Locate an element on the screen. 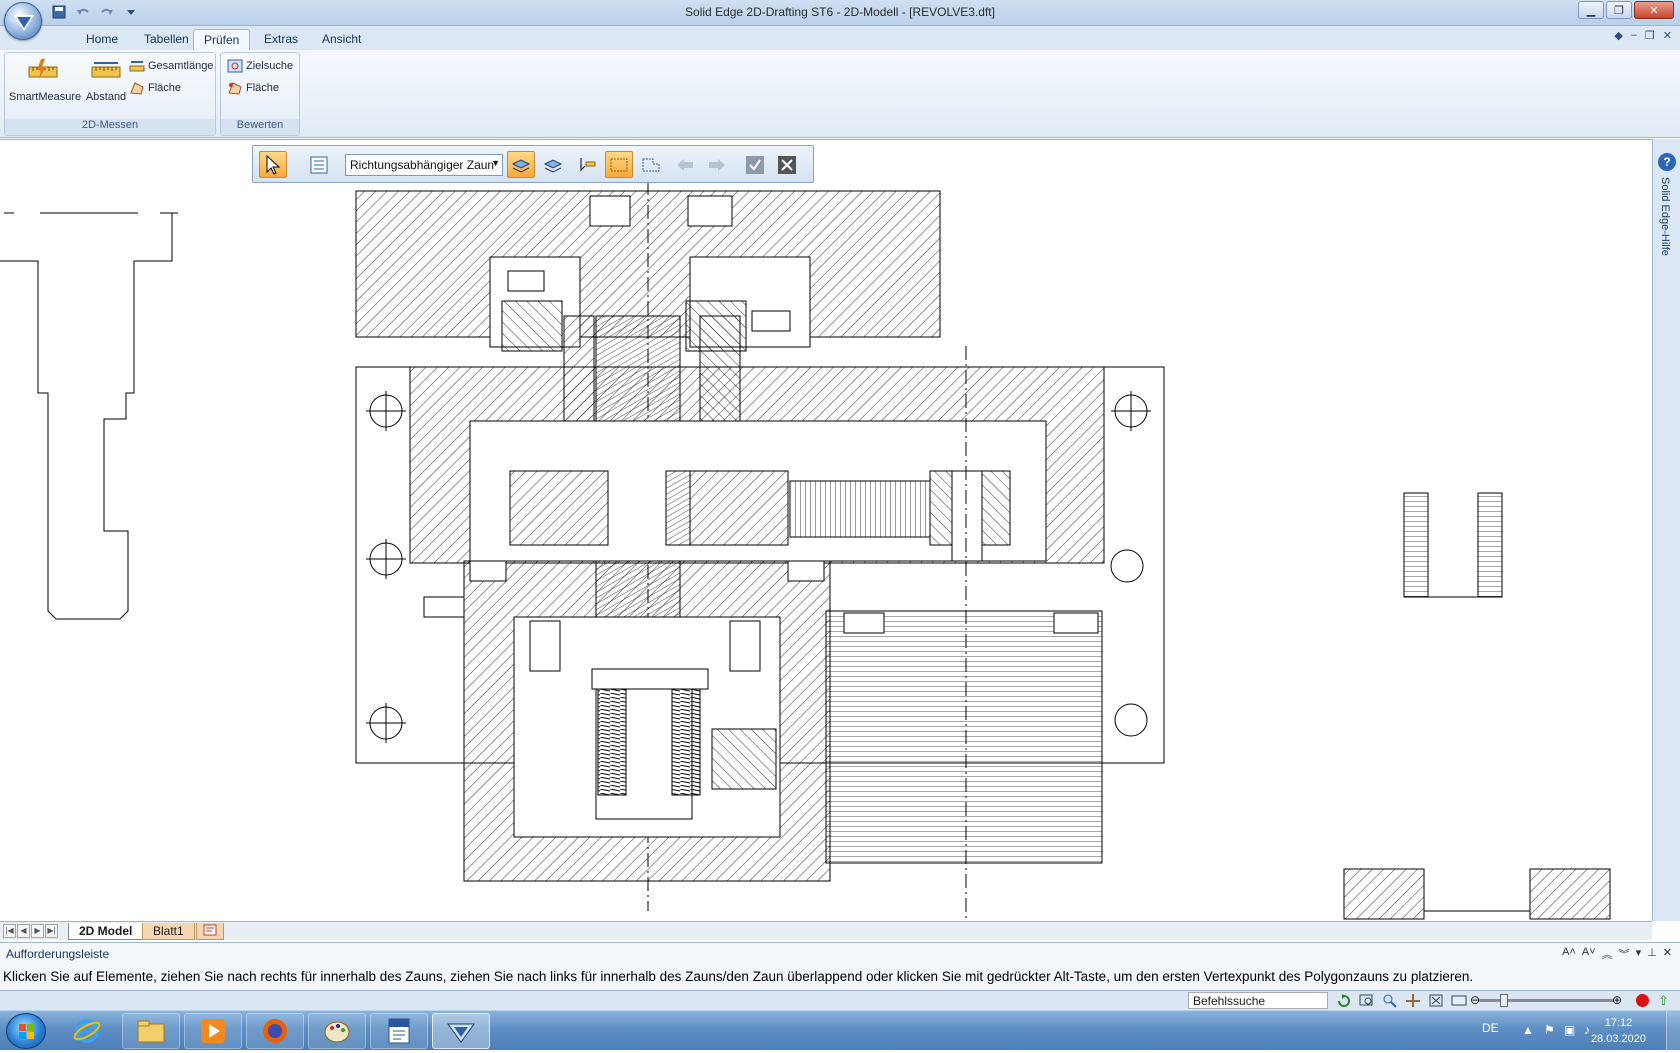 The width and height of the screenshot is (1680, 1053). area-icon is located at coordinates (137, 88).